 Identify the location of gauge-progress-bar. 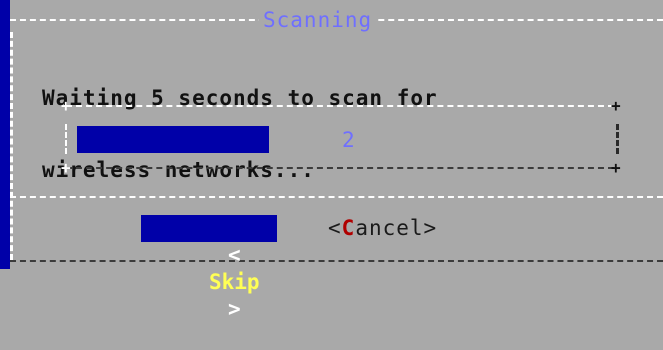
(173, 139).